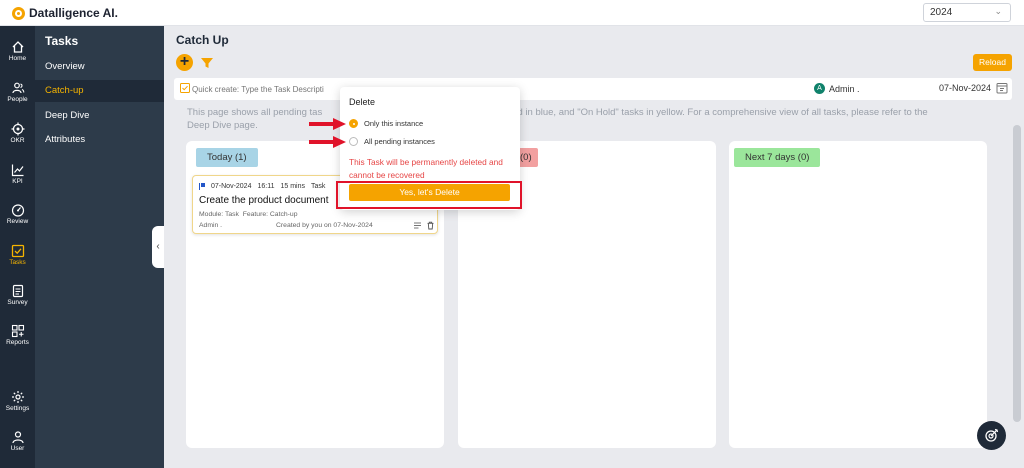  What do you see at coordinates (62, 41) in the screenshot?
I see `subnav-title: Tasks` at bounding box center [62, 41].